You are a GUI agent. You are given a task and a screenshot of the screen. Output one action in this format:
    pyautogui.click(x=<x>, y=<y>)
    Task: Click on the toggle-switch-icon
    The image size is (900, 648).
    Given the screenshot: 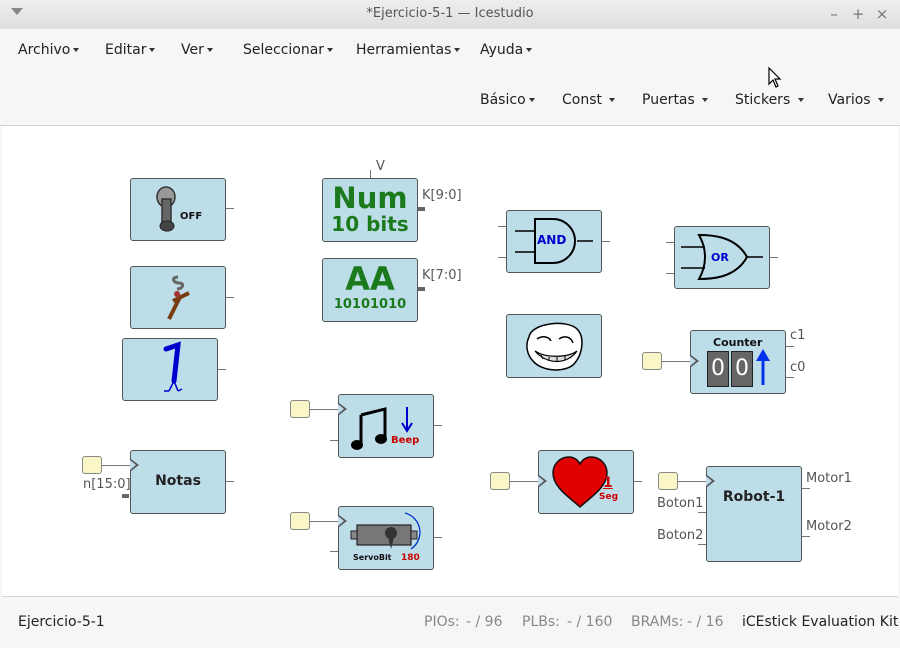 What is the action you would take?
    pyautogui.click(x=166, y=209)
    